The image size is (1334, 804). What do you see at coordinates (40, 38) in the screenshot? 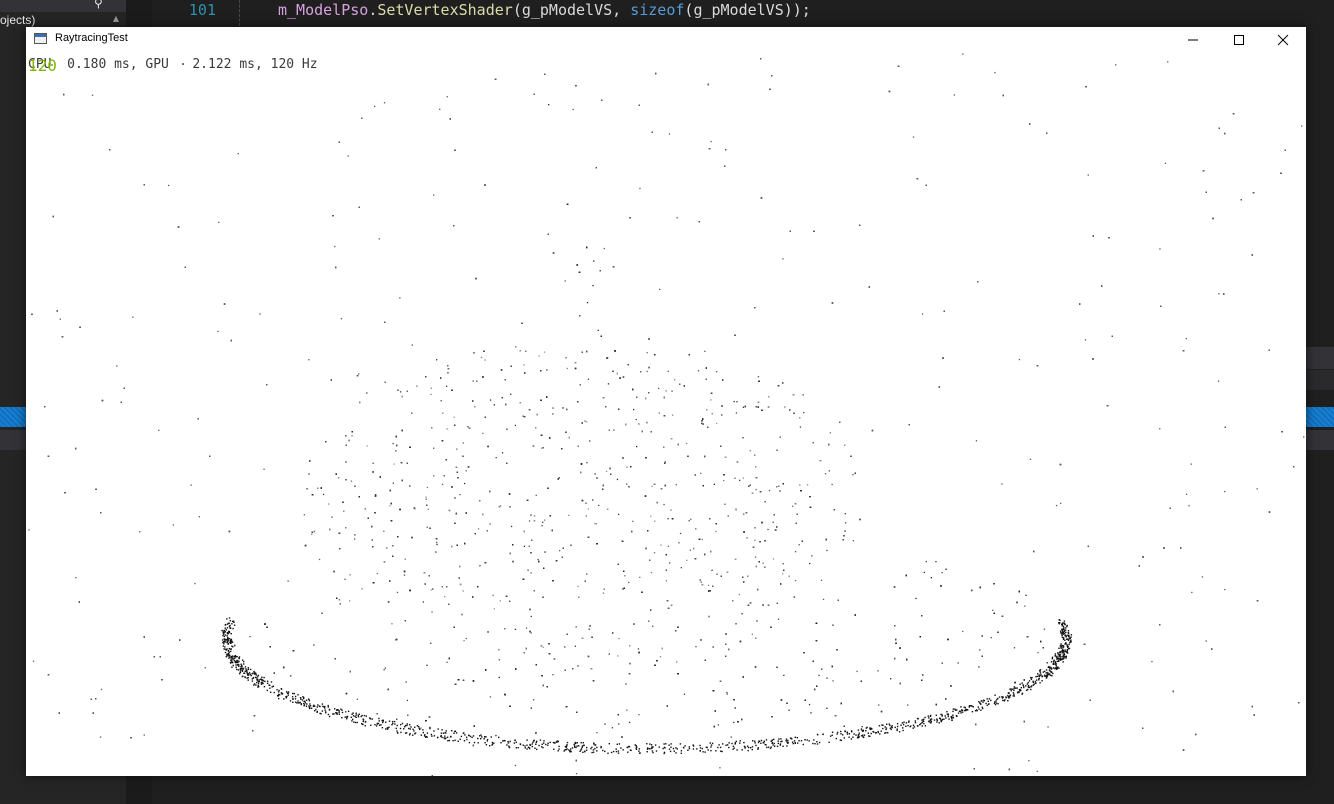
I see `app-icon` at bounding box center [40, 38].